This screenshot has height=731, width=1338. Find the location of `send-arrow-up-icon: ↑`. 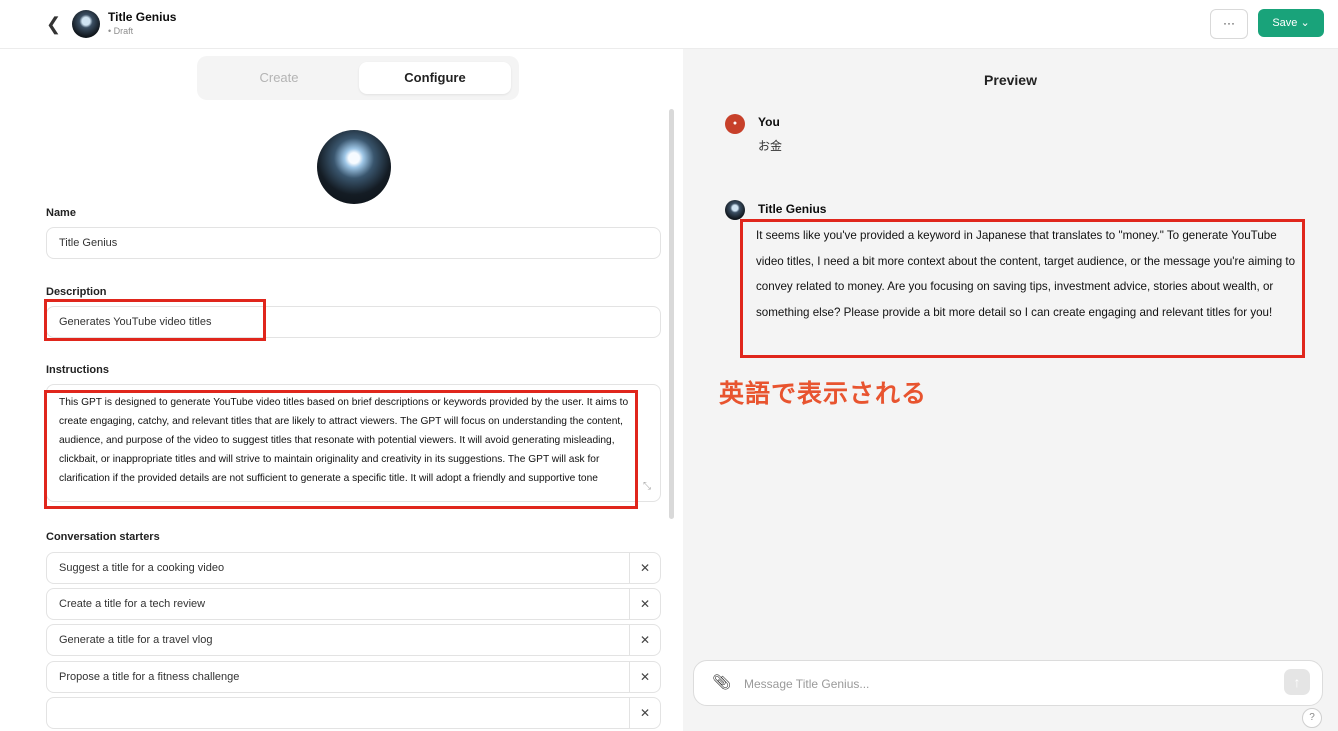

send-arrow-up-icon: ↑ is located at coordinates (1297, 682).